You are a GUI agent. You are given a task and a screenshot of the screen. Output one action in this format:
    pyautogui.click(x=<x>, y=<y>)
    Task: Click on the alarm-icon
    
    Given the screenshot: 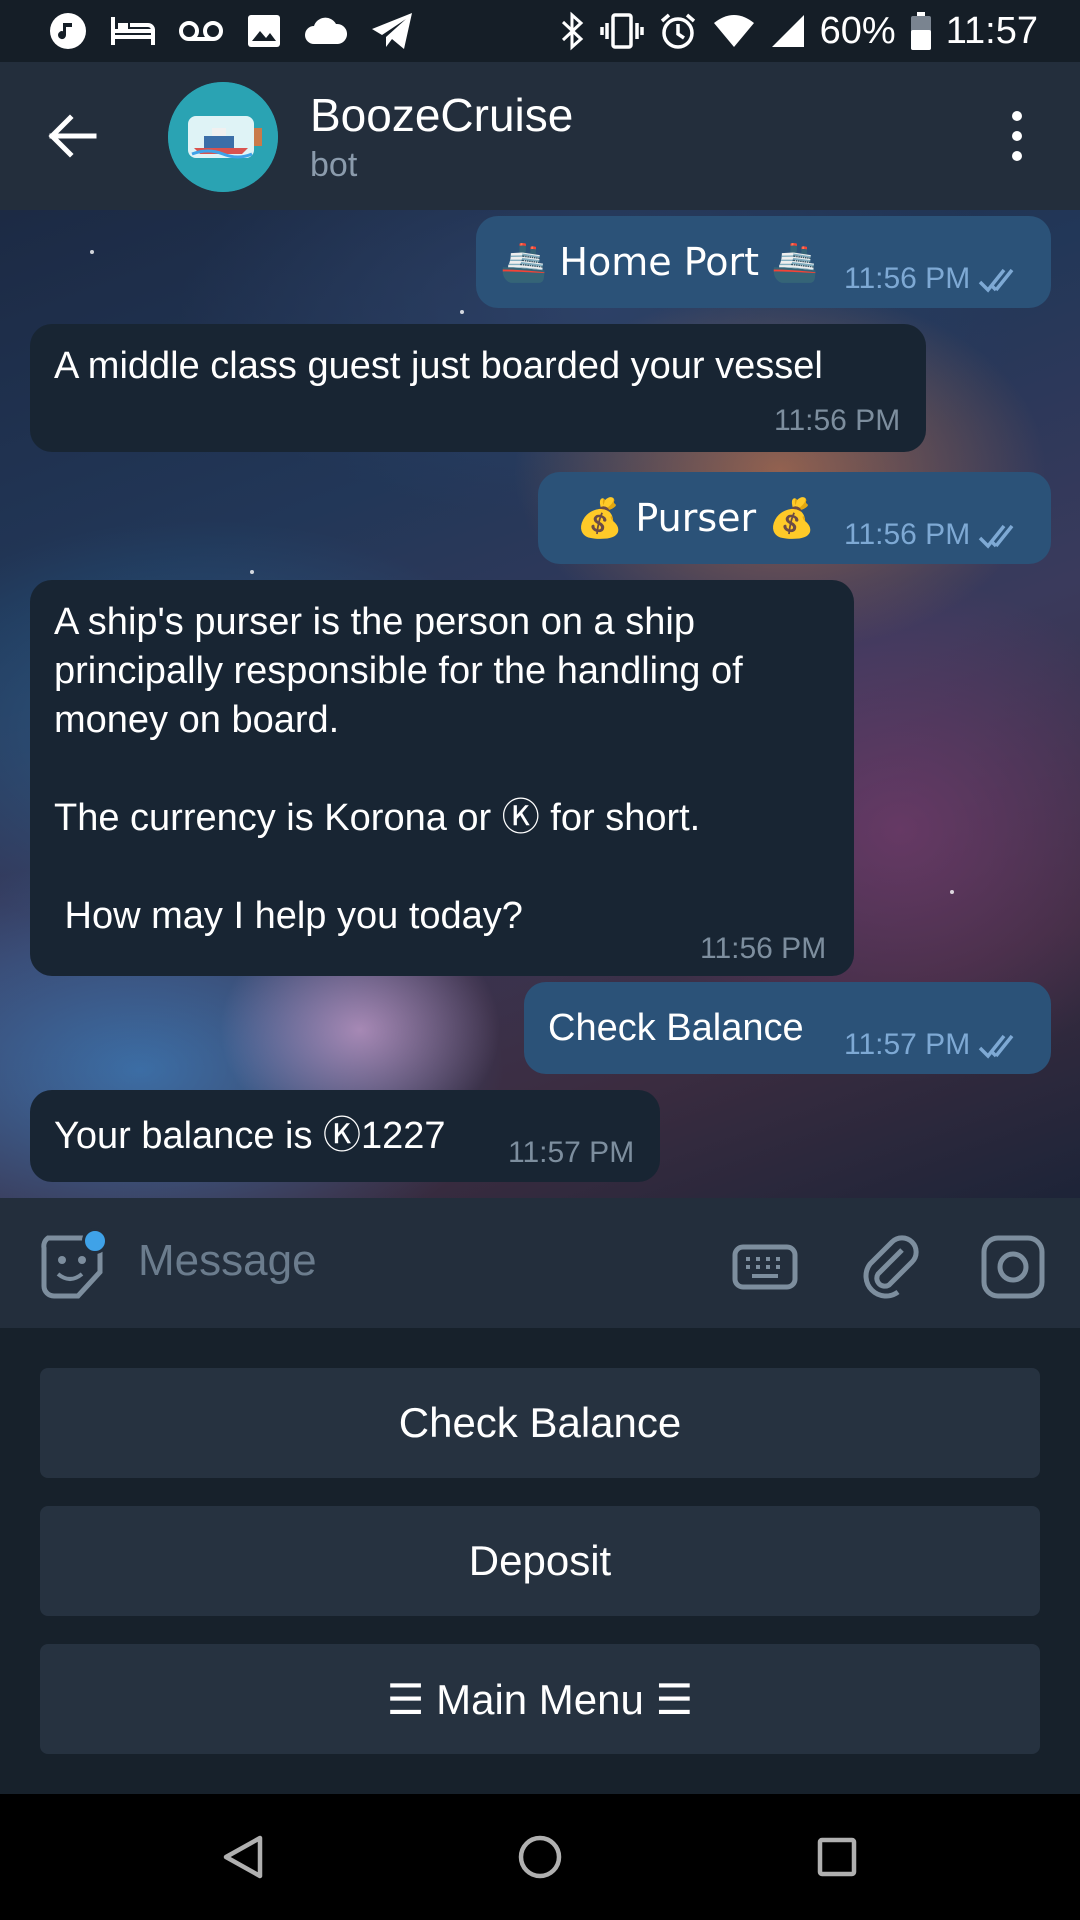 What is the action you would take?
    pyautogui.click(x=678, y=31)
    